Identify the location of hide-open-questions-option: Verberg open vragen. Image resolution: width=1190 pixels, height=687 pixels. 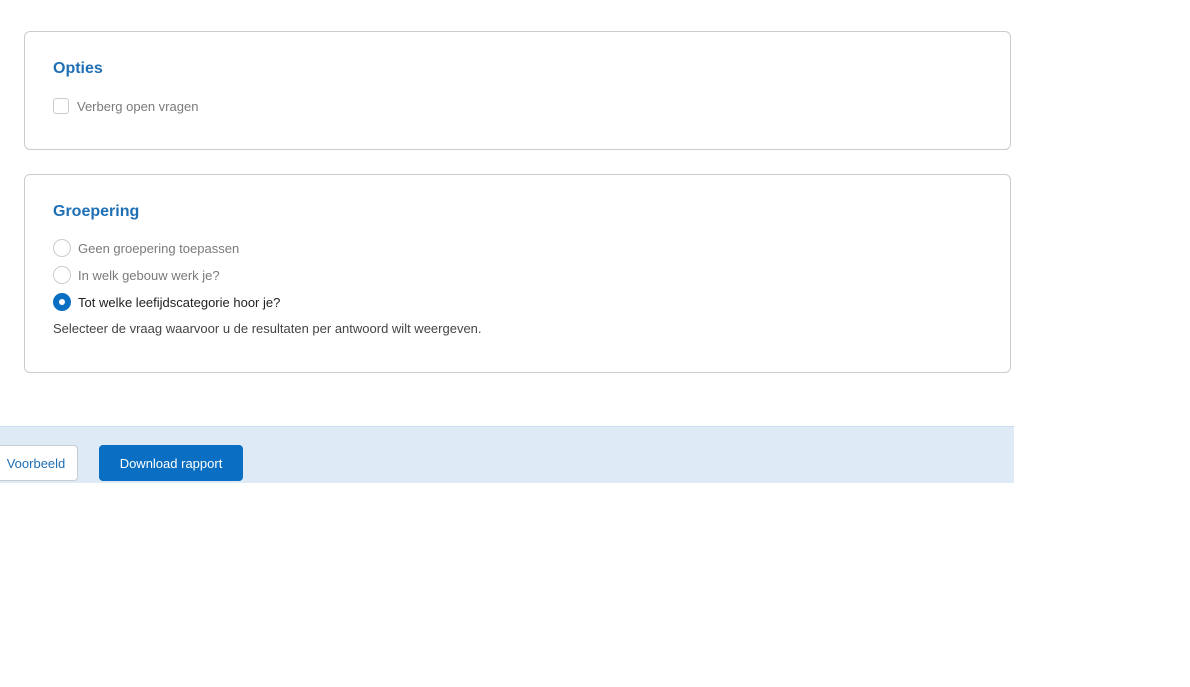
(125, 106).